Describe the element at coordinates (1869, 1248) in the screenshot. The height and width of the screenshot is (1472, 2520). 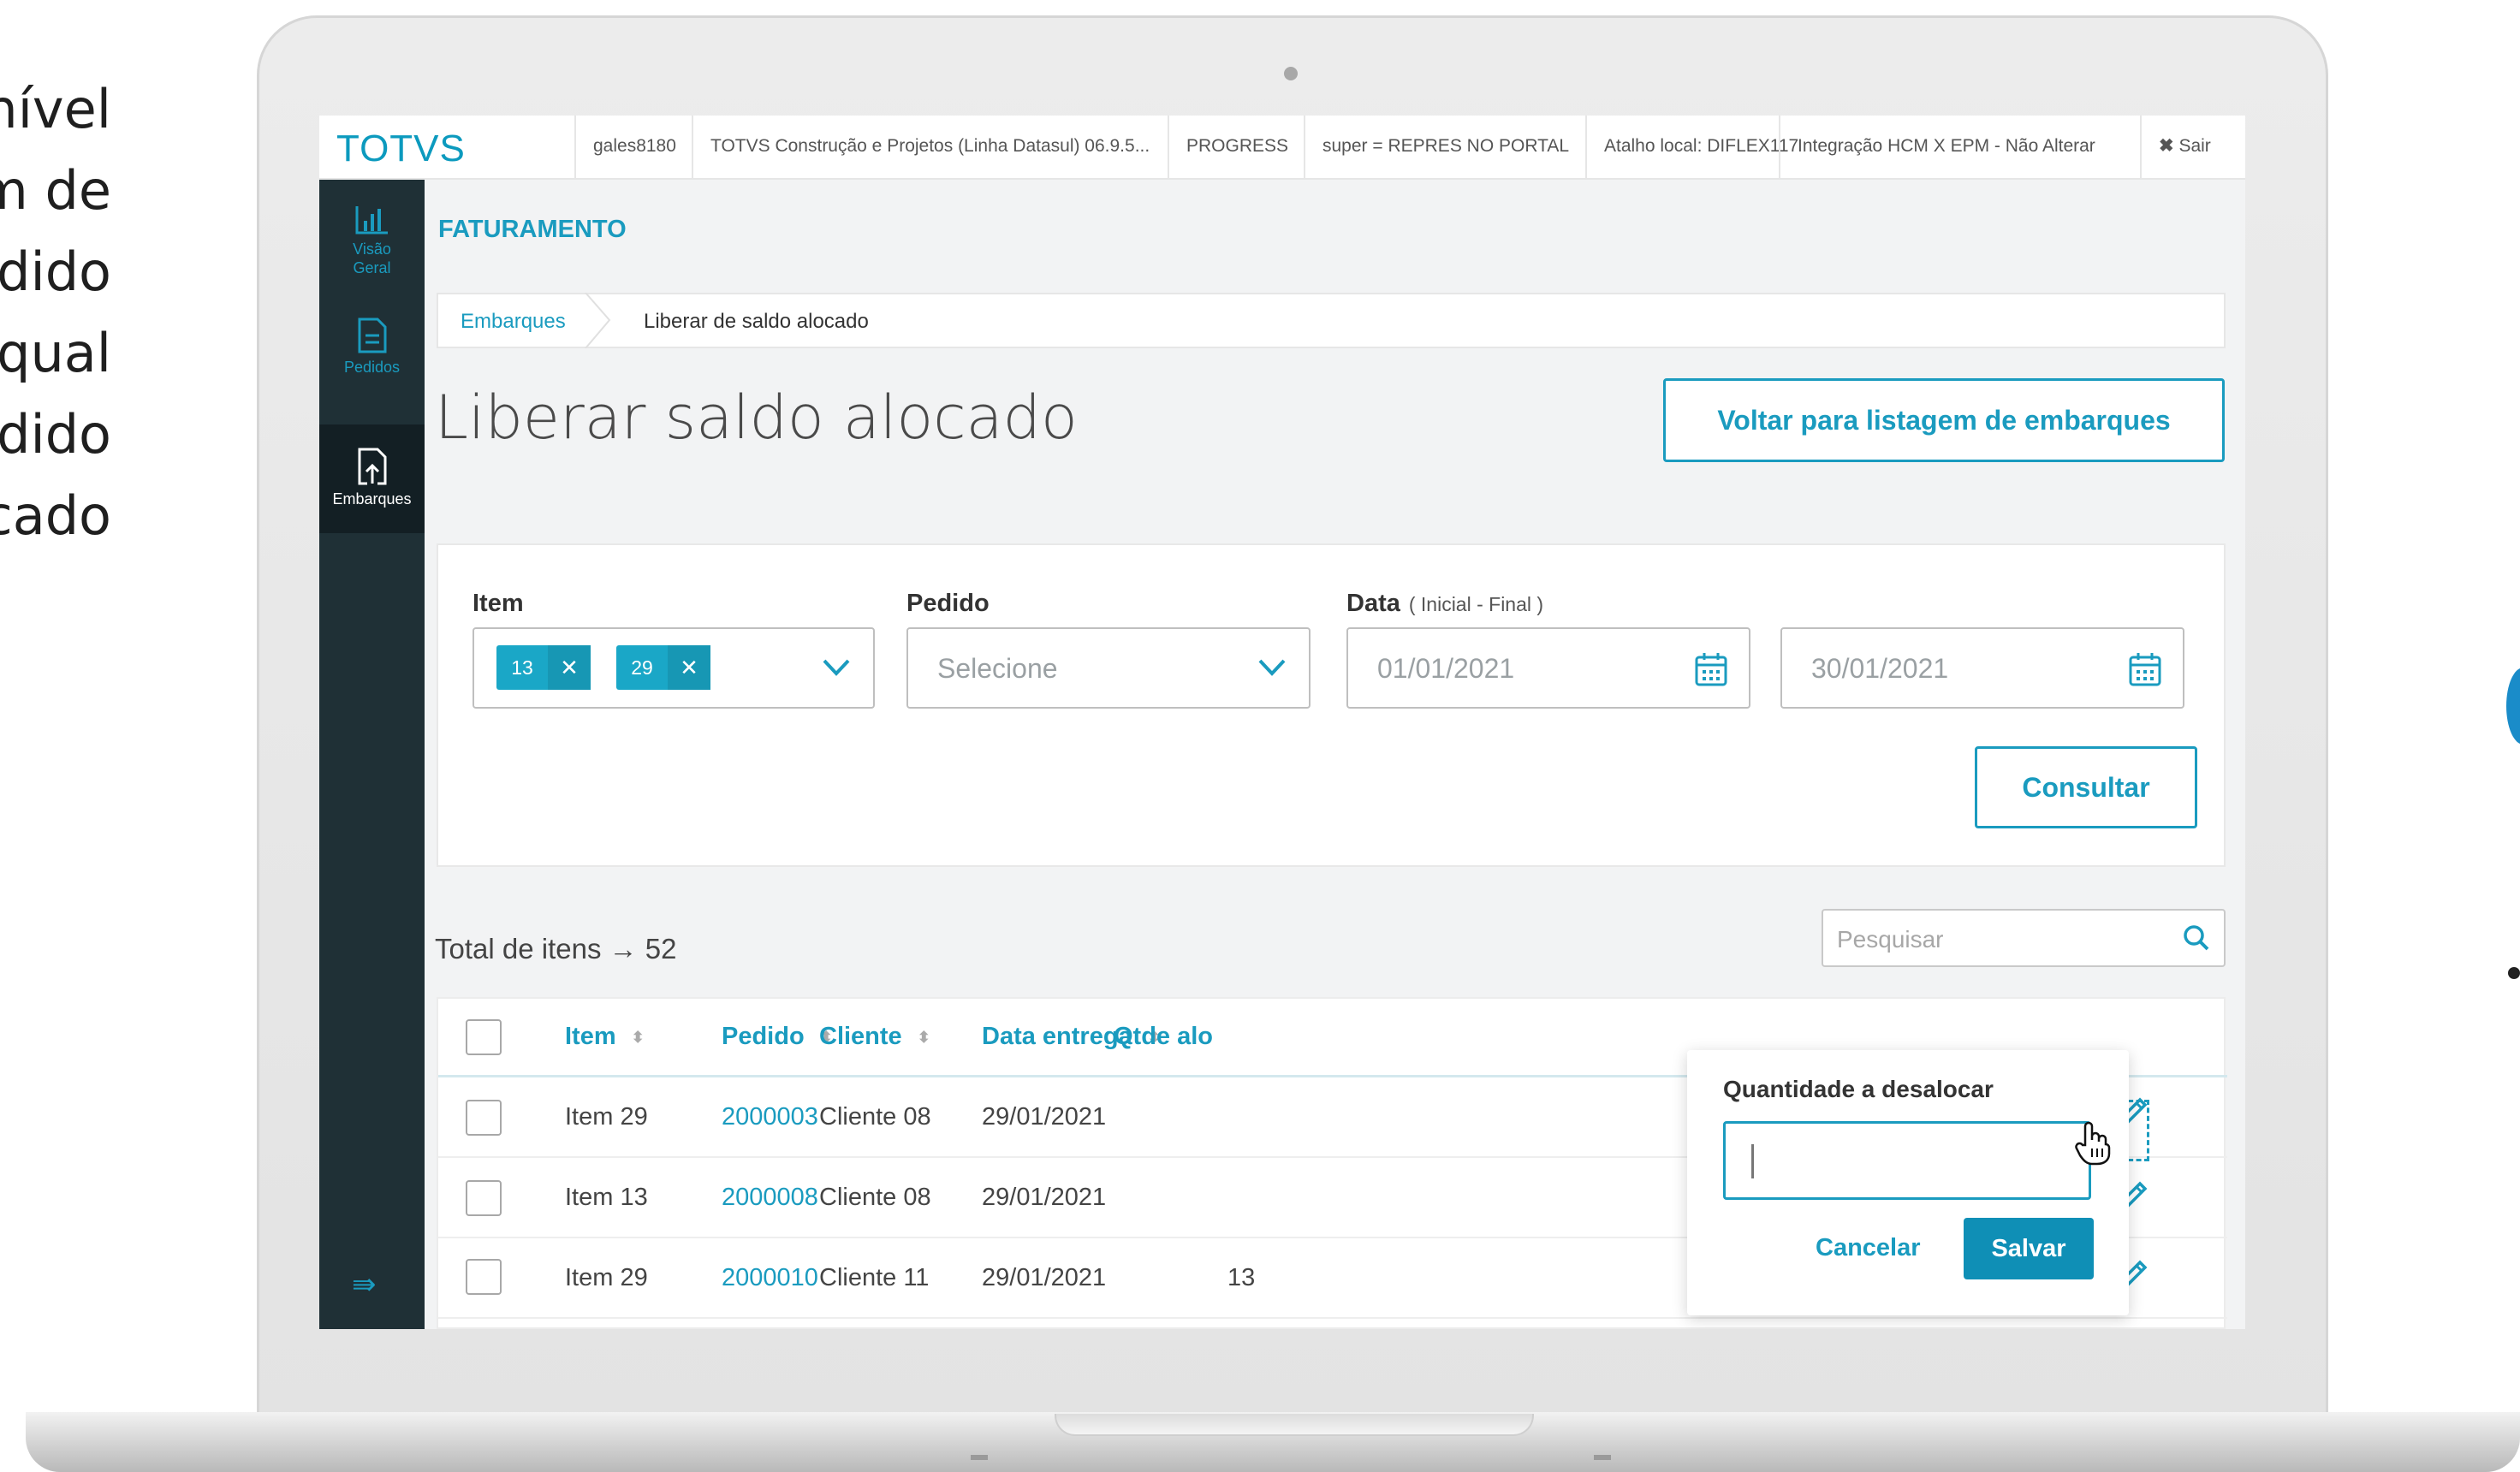
I see `cancel-button: Cancelar` at that location.